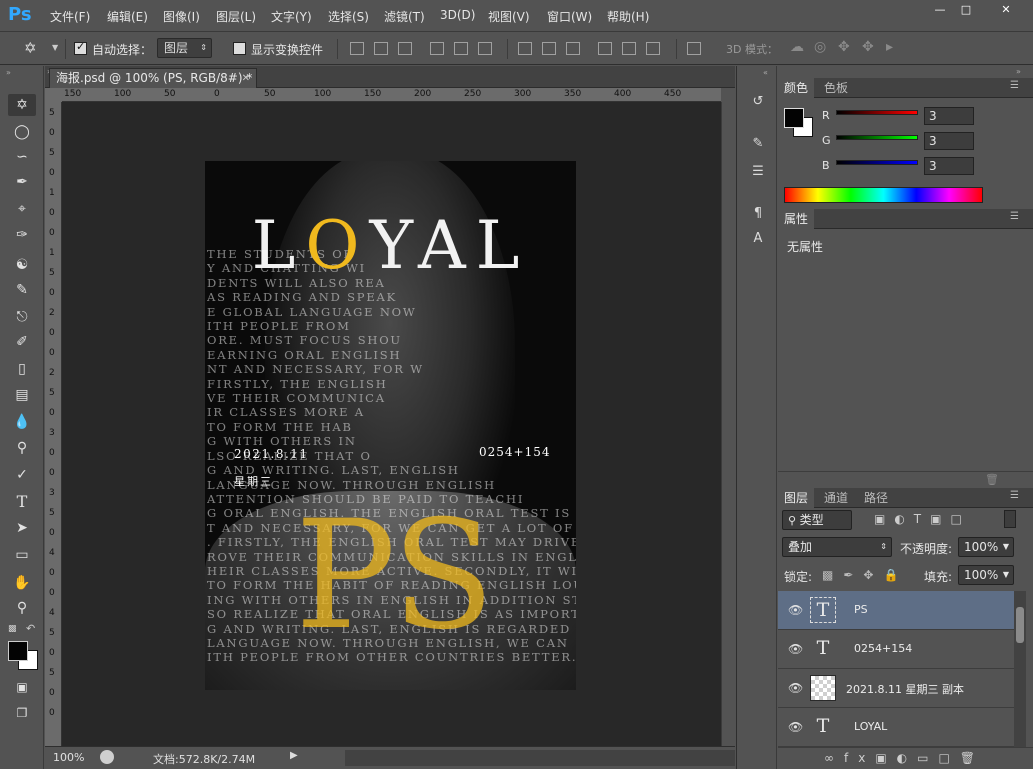 The width and height of the screenshot is (1033, 769). I want to click on paragraph-panel-icon: ¶, so click(758, 216).